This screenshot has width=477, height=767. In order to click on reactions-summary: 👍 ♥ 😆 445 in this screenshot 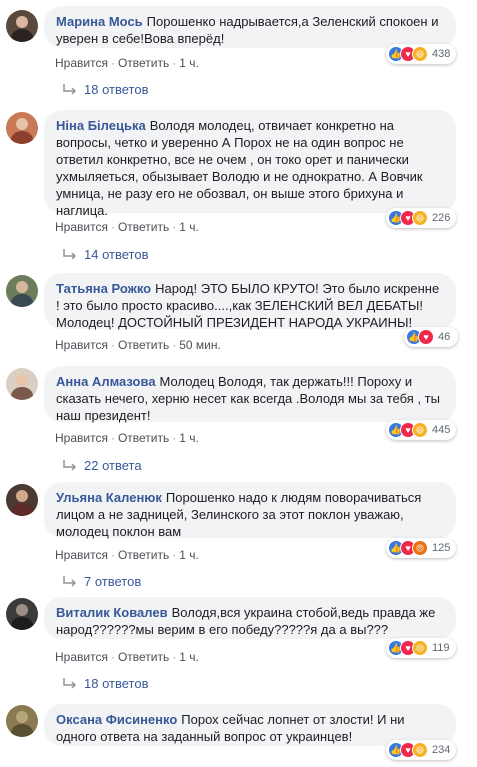, I will do `click(421, 430)`.